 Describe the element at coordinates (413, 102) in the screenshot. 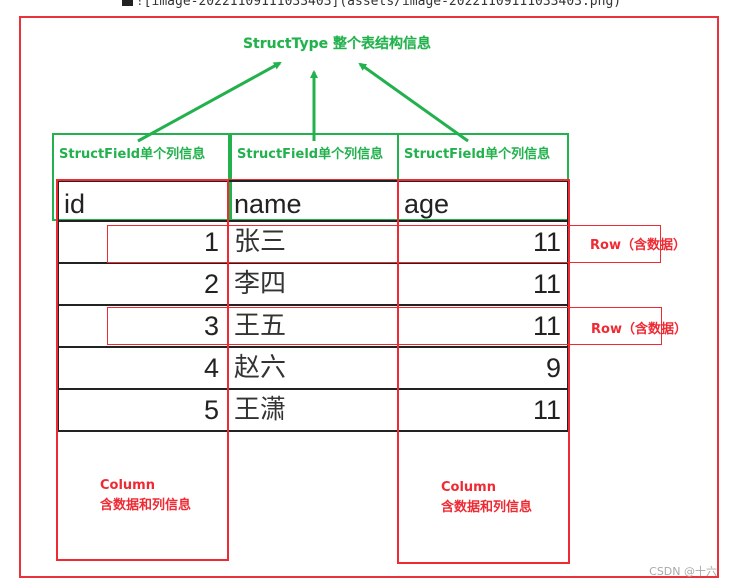

I see `arrow-right` at that location.